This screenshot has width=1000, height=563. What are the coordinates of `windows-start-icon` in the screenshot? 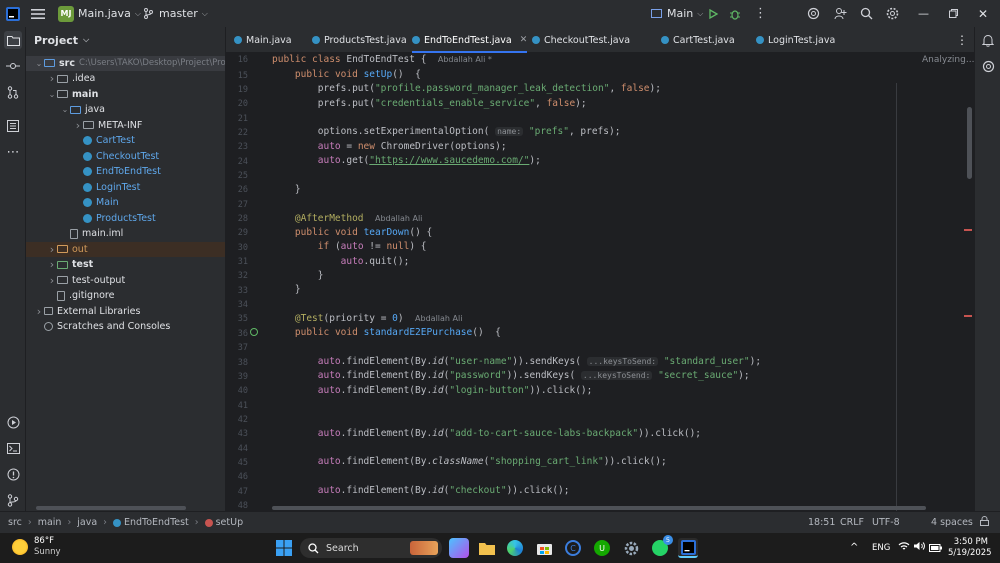 It's located at (284, 548).